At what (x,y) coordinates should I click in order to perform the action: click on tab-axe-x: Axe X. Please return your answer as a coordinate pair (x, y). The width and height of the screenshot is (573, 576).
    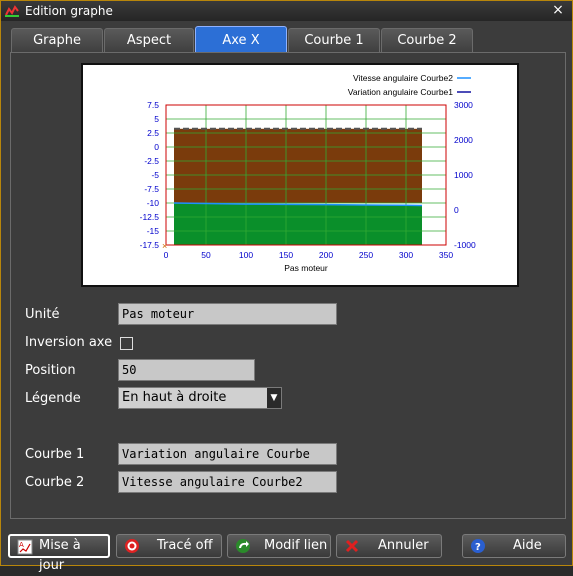
    Looking at the image, I should click on (241, 40).